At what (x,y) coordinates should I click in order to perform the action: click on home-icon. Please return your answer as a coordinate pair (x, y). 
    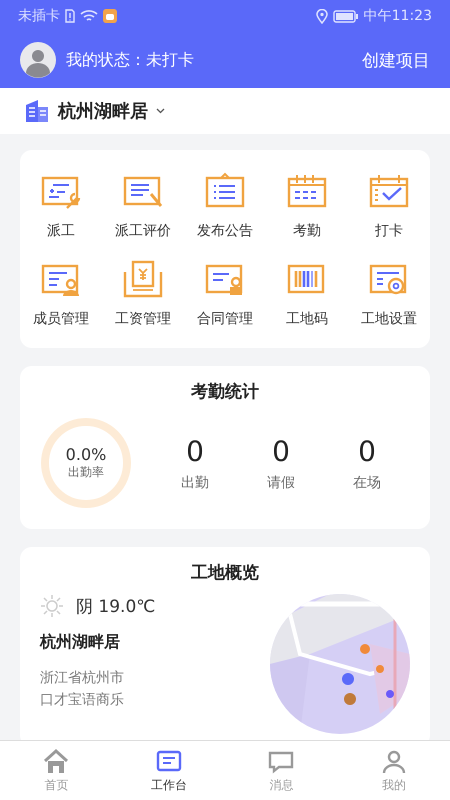
    Looking at the image, I should click on (56, 761).